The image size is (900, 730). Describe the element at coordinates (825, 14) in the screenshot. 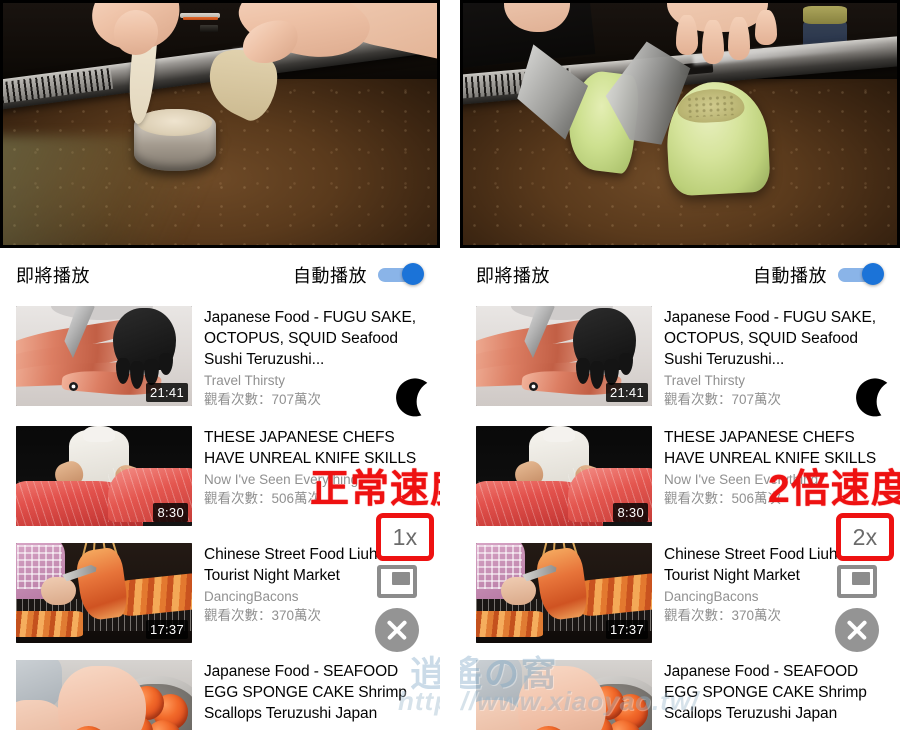

I see `counter-jar-lid` at that location.